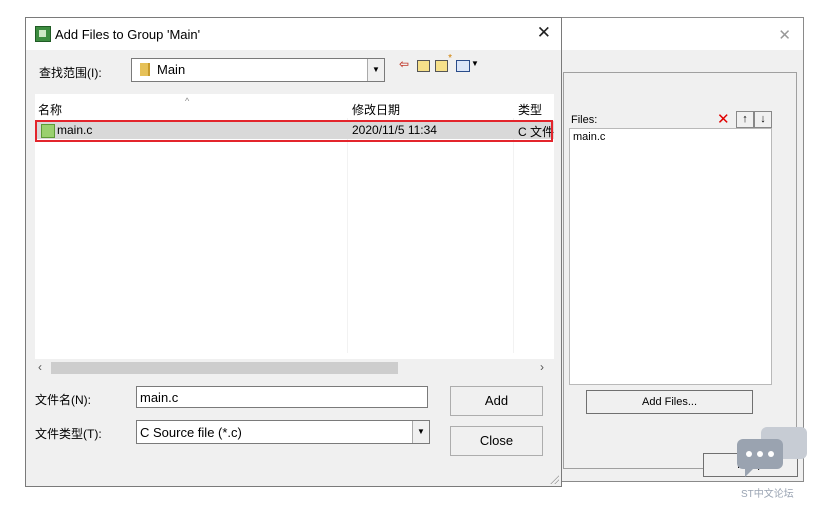 The height and width of the screenshot is (507, 817). I want to click on horizontal-scrollbar: ‹ ›, so click(294, 368).